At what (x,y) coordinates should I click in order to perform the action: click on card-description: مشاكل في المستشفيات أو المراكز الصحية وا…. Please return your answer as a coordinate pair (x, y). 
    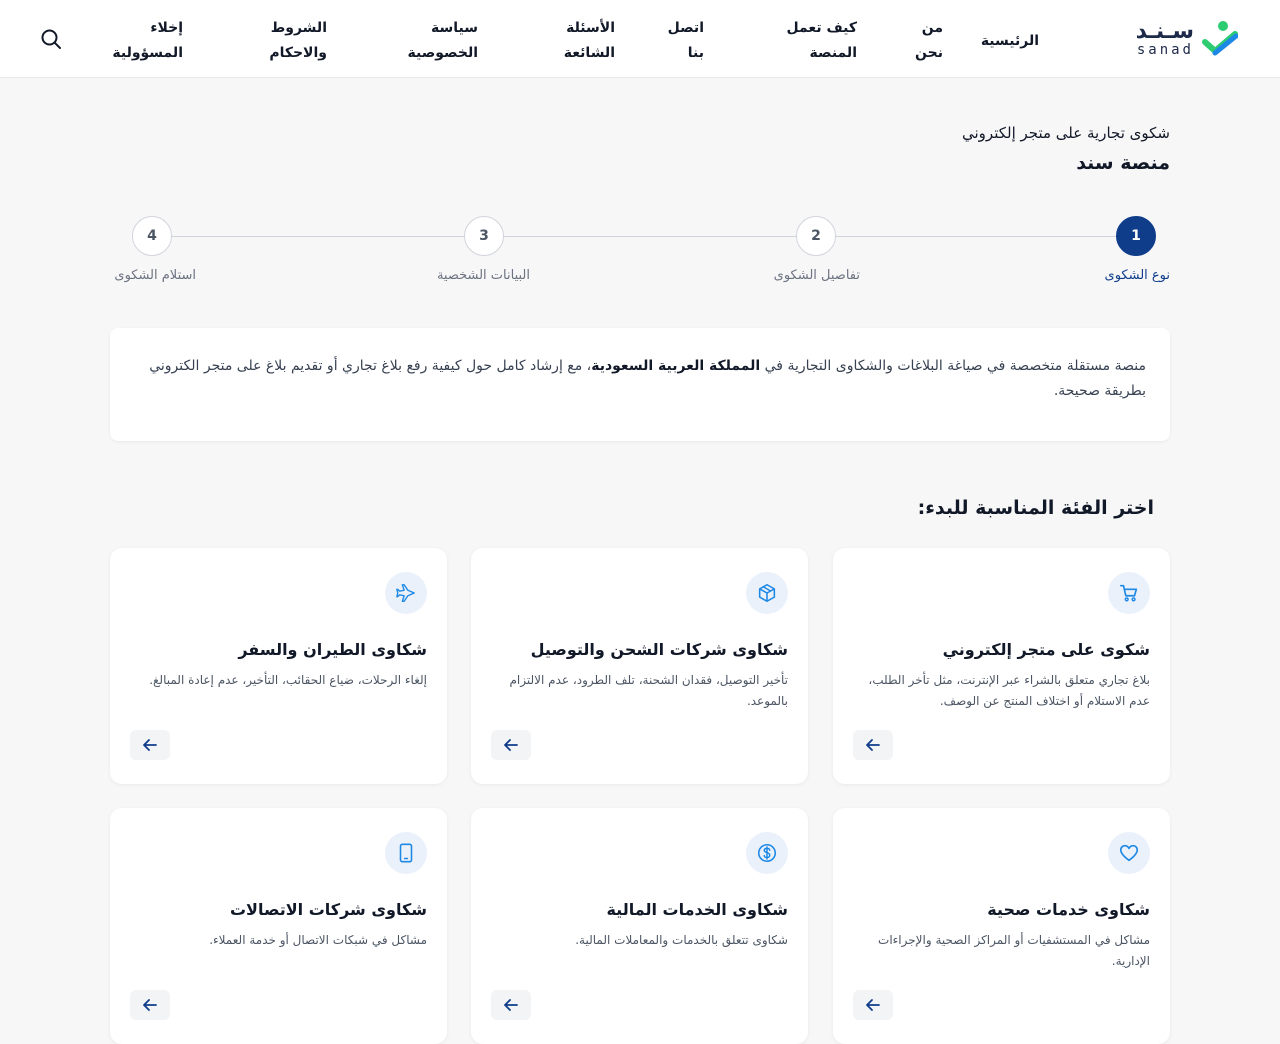
    Looking at the image, I should click on (1014, 950).